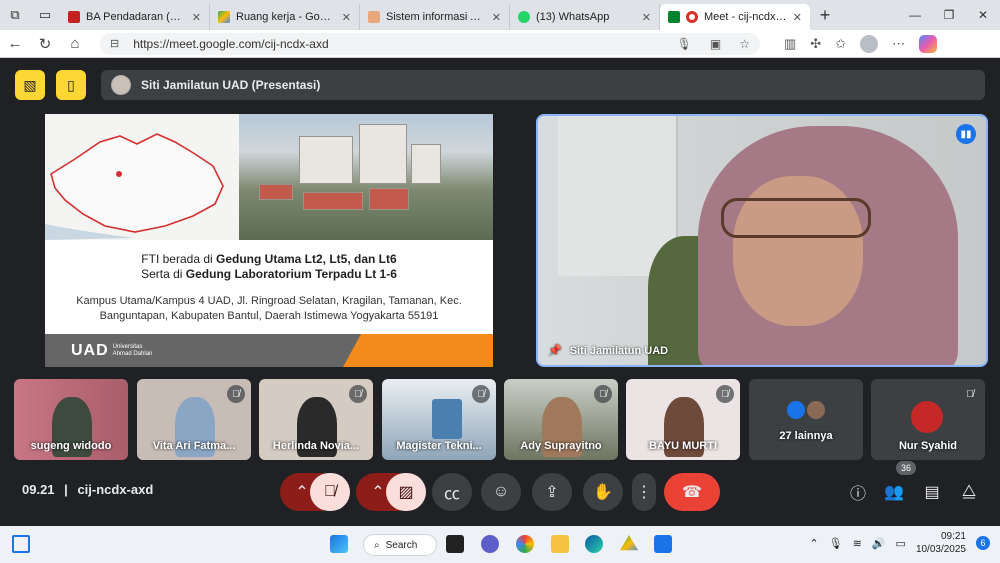  What do you see at coordinates (501, 492) in the screenshot?
I see `reactions-button: ☺` at bounding box center [501, 492].